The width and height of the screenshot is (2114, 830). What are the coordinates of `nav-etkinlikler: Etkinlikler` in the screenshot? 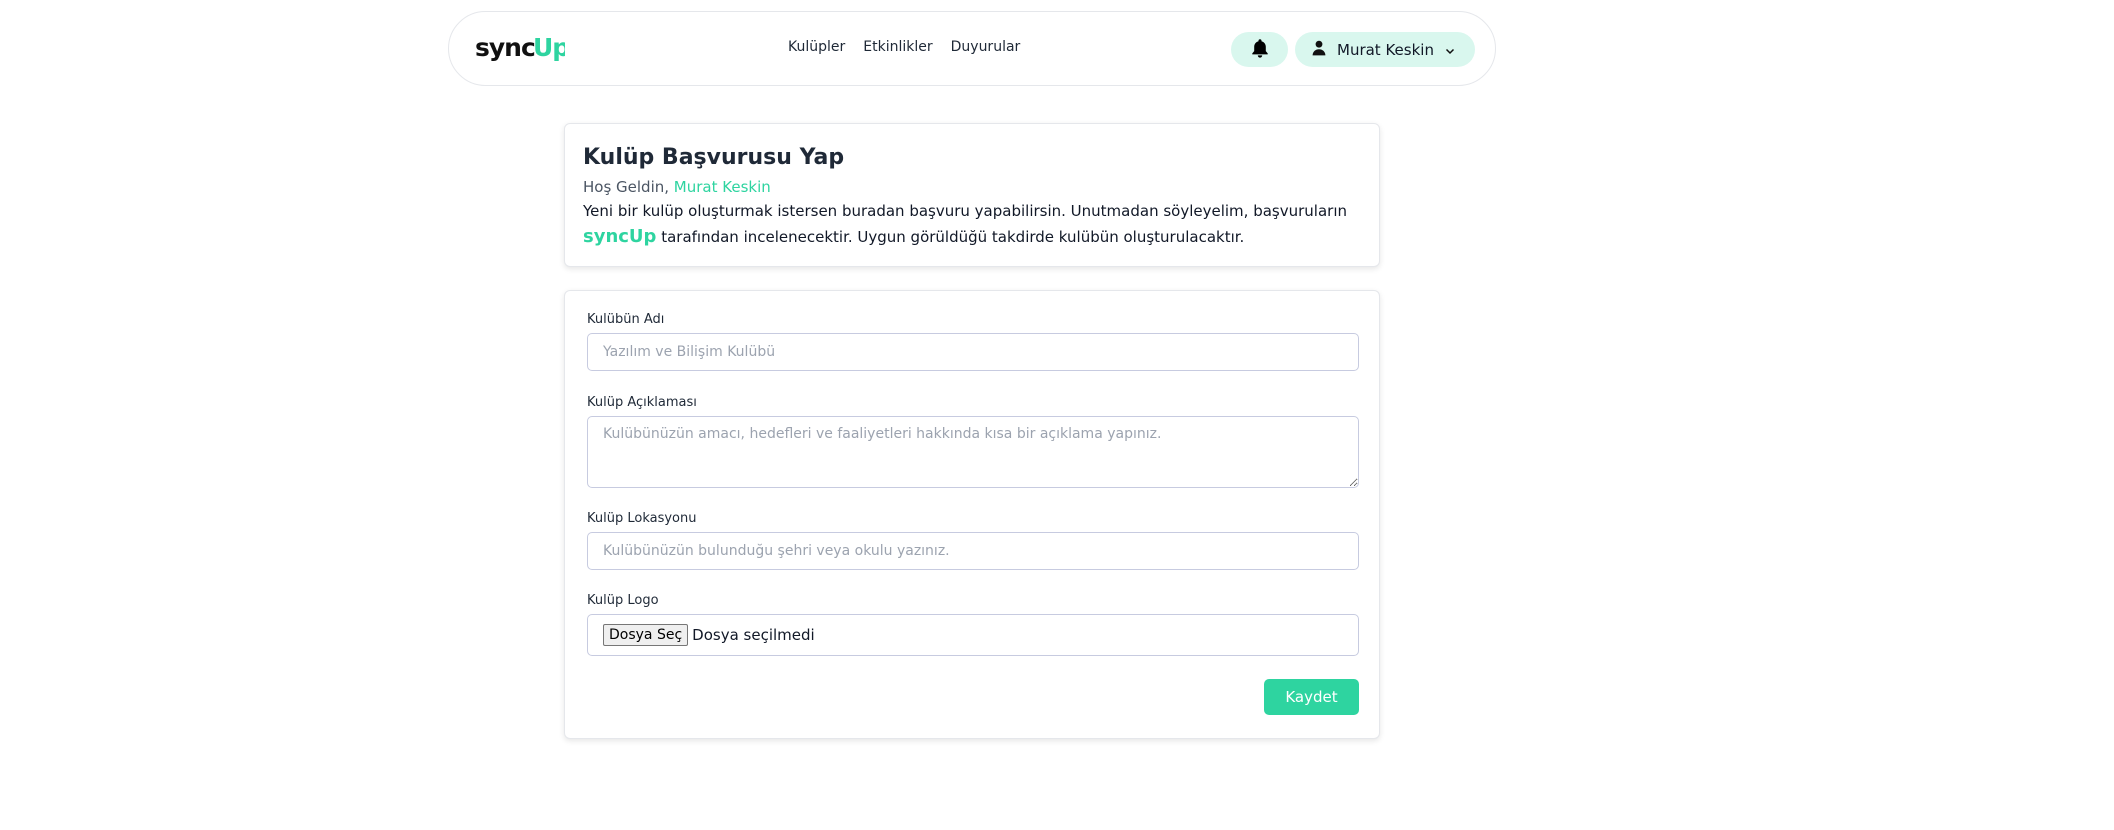 It's located at (897, 47).